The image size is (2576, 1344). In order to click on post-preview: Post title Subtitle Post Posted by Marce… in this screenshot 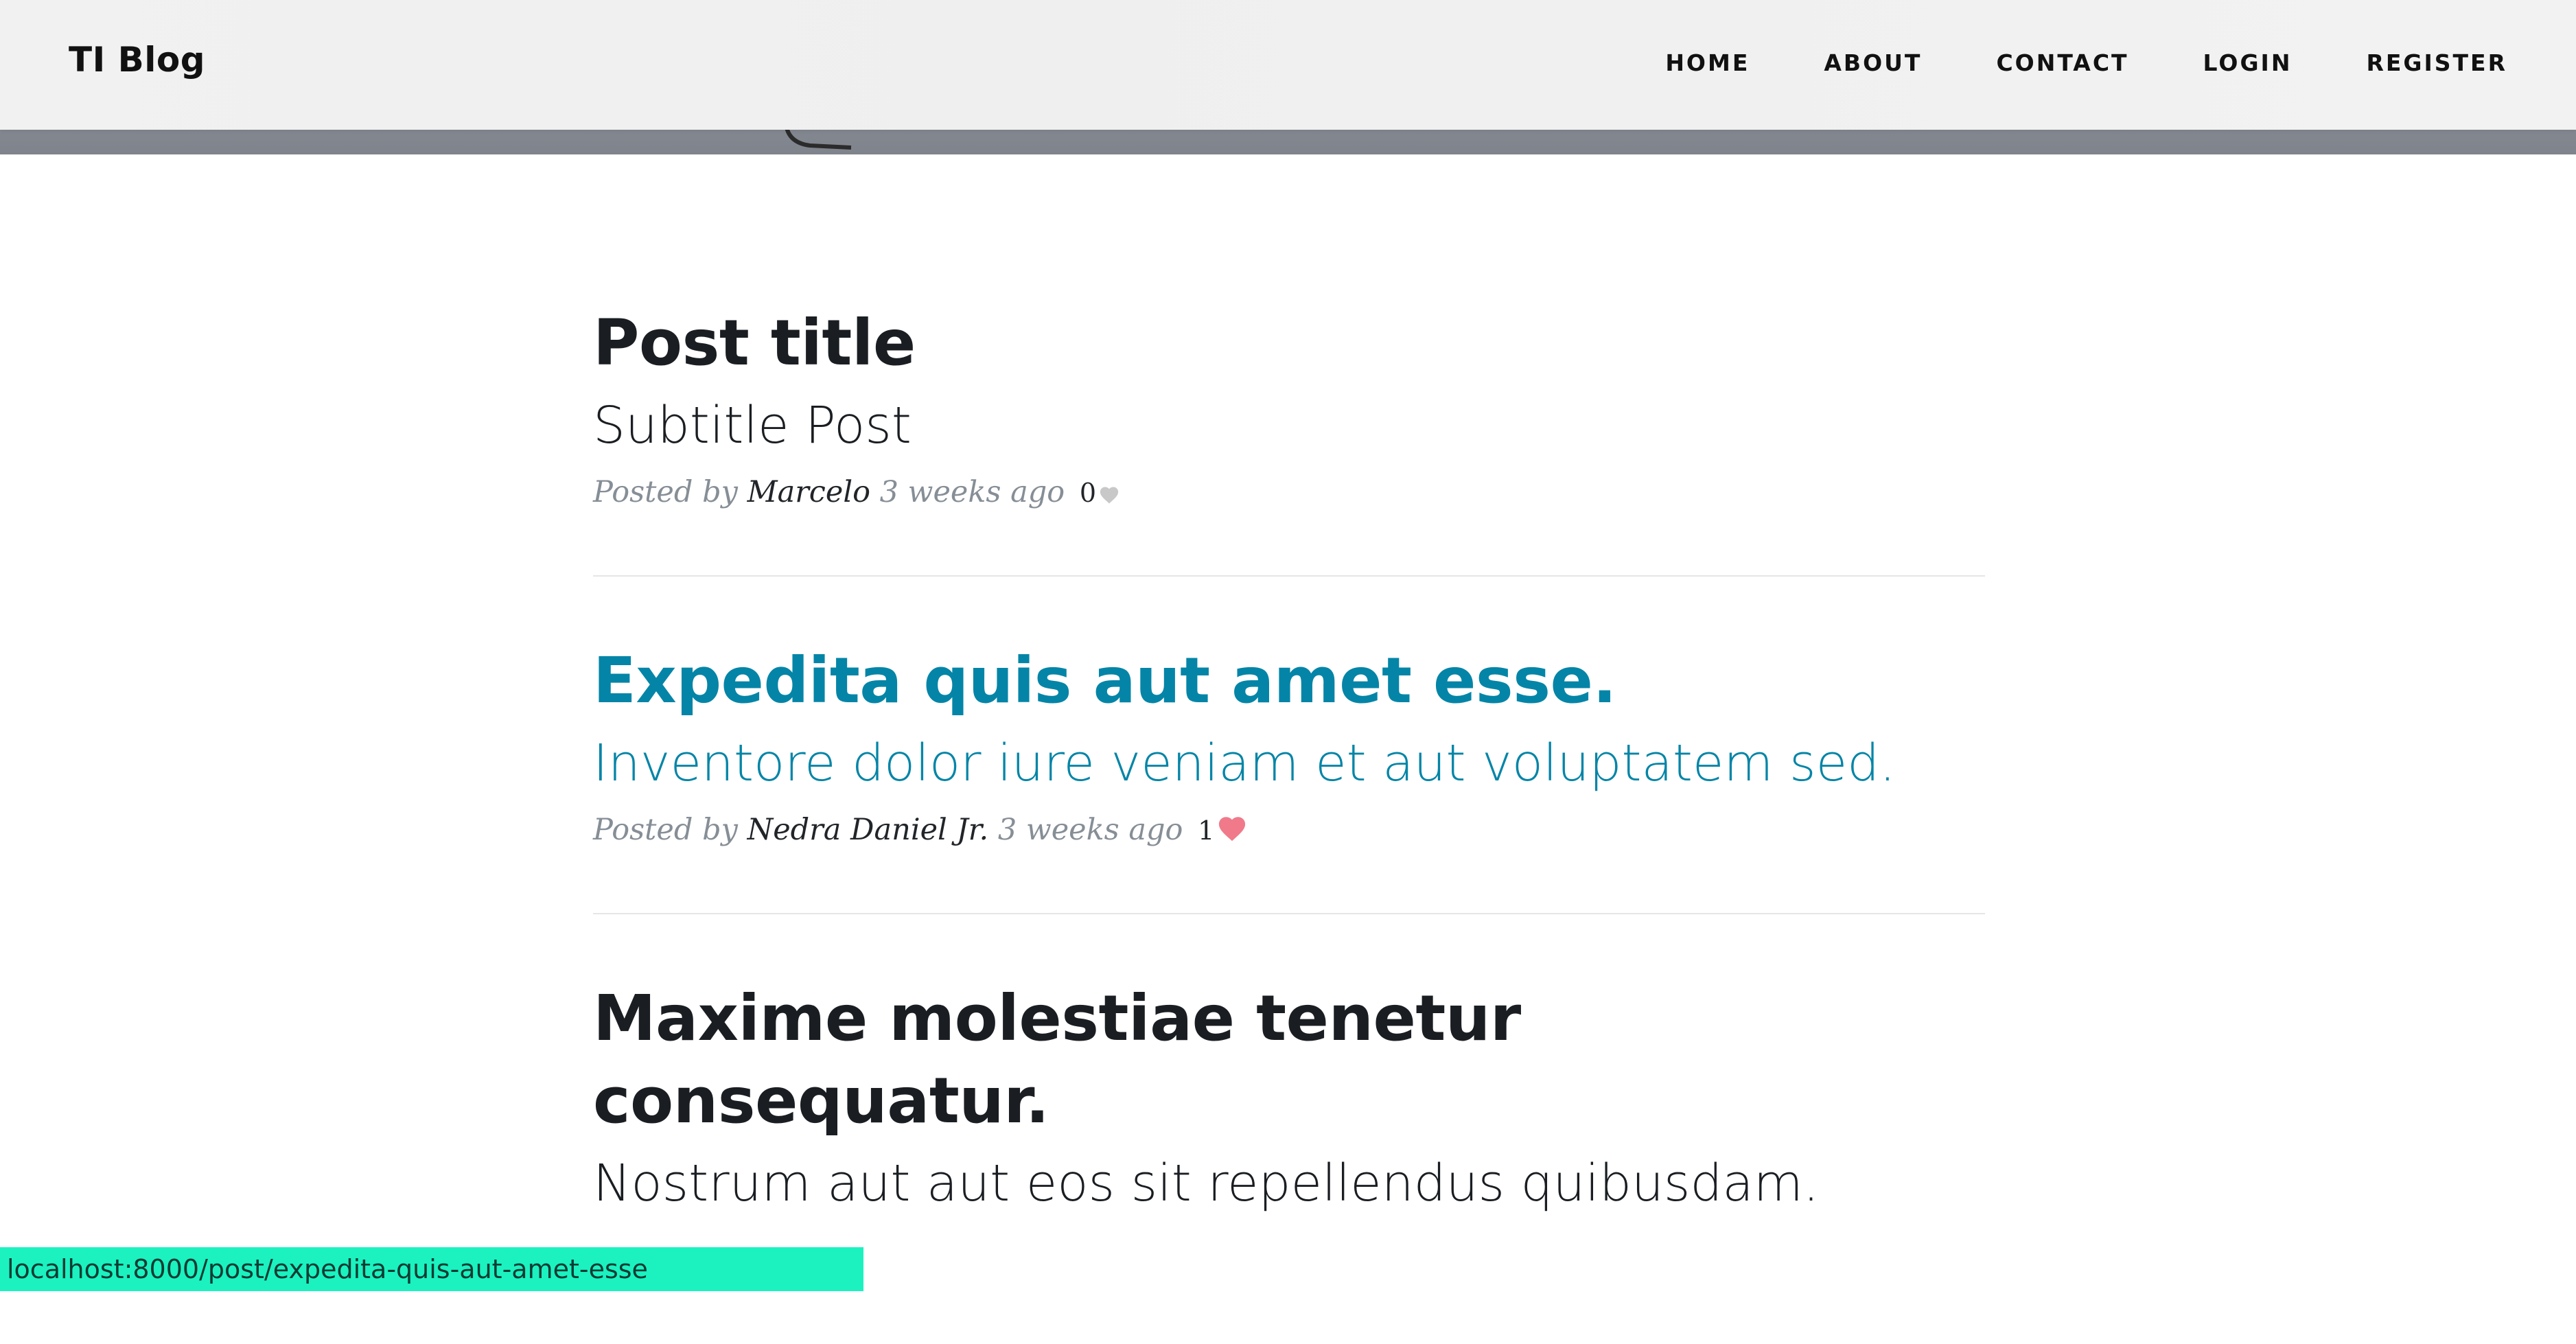, I will do `click(1289, 439)`.